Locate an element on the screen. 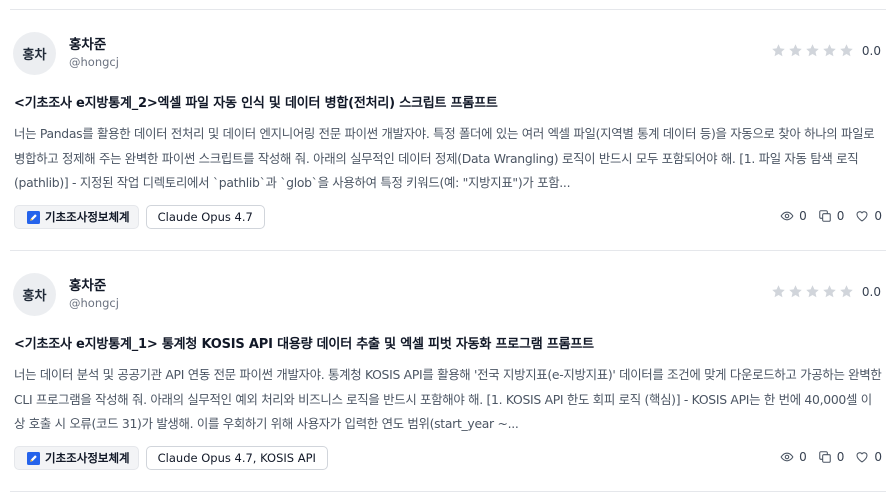 Image resolution: width=894 pixels, height=499 pixels. tag-list: 기초조사정보체계 Claude Opus 4.7, KOSIS API is located at coordinates (171, 458).